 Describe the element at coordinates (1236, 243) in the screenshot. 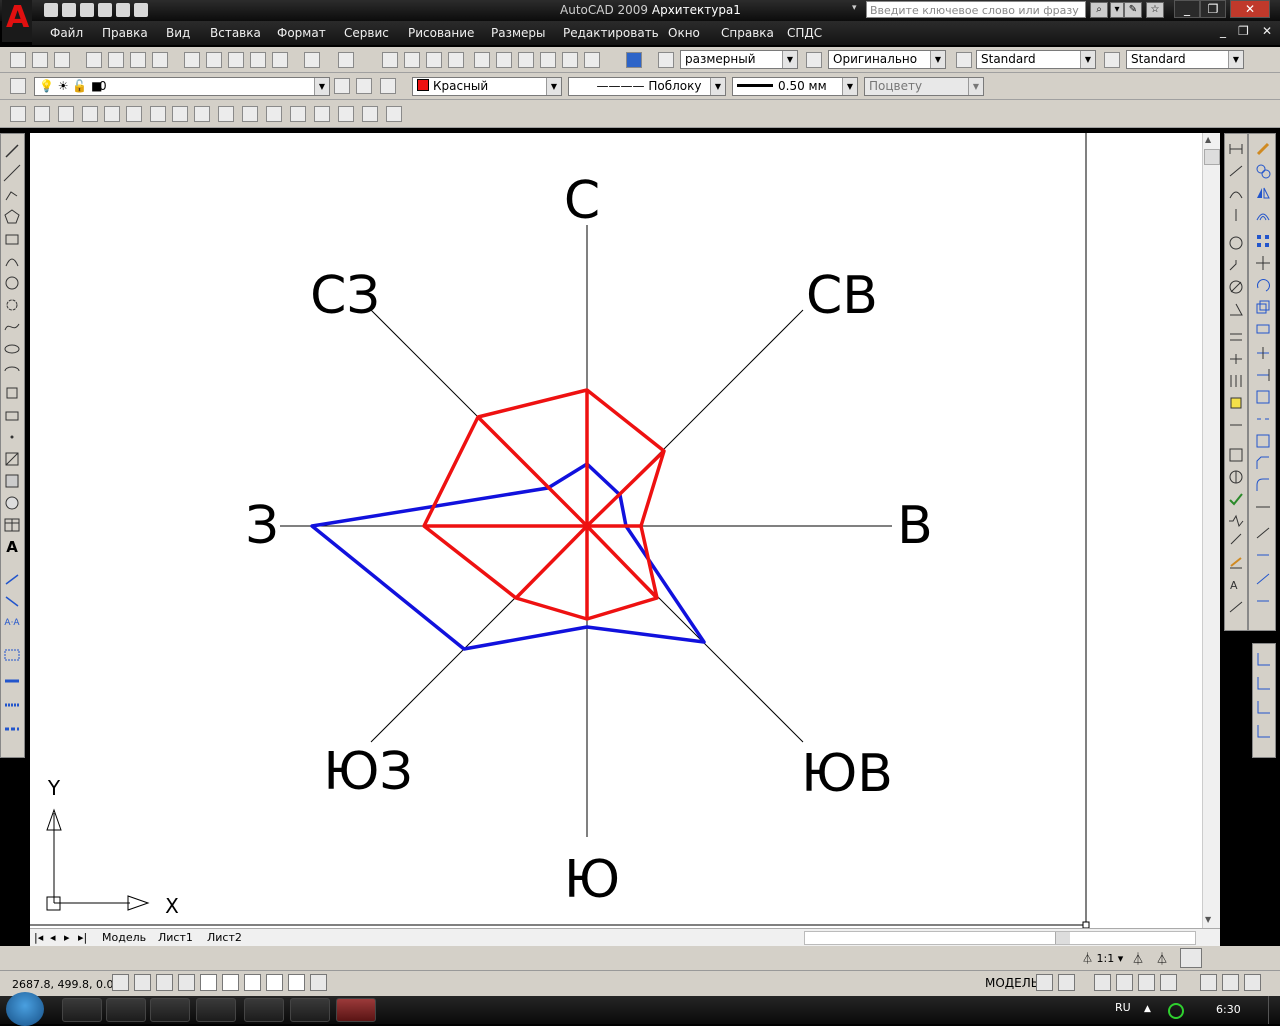

I see `dim-radius-icon` at that location.